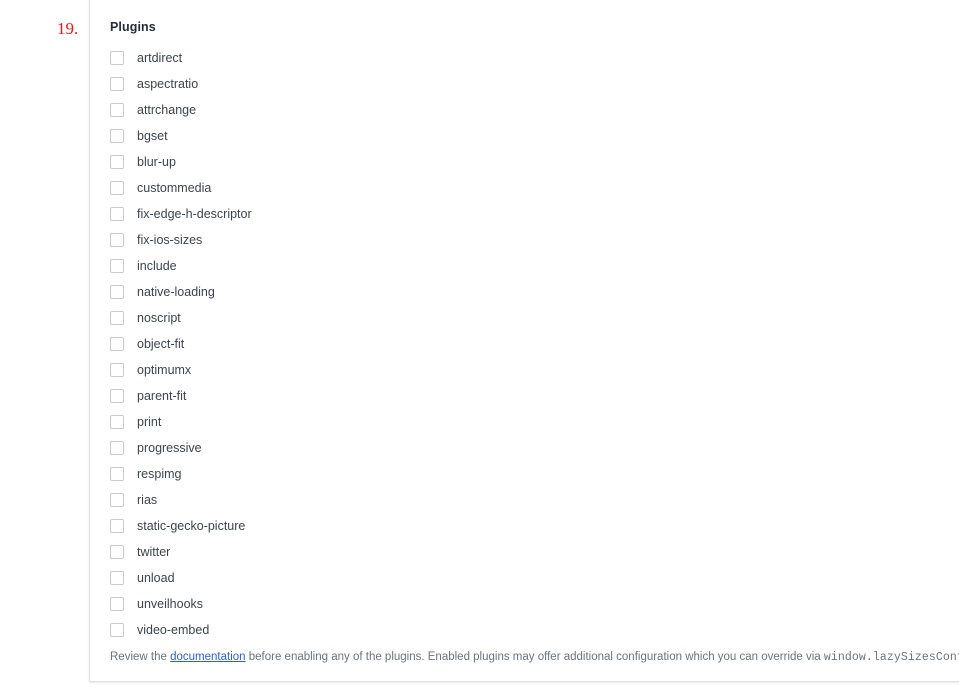 The width and height of the screenshot is (959, 691). I want to click on plugin-label: blur-up, so click(156, 162).